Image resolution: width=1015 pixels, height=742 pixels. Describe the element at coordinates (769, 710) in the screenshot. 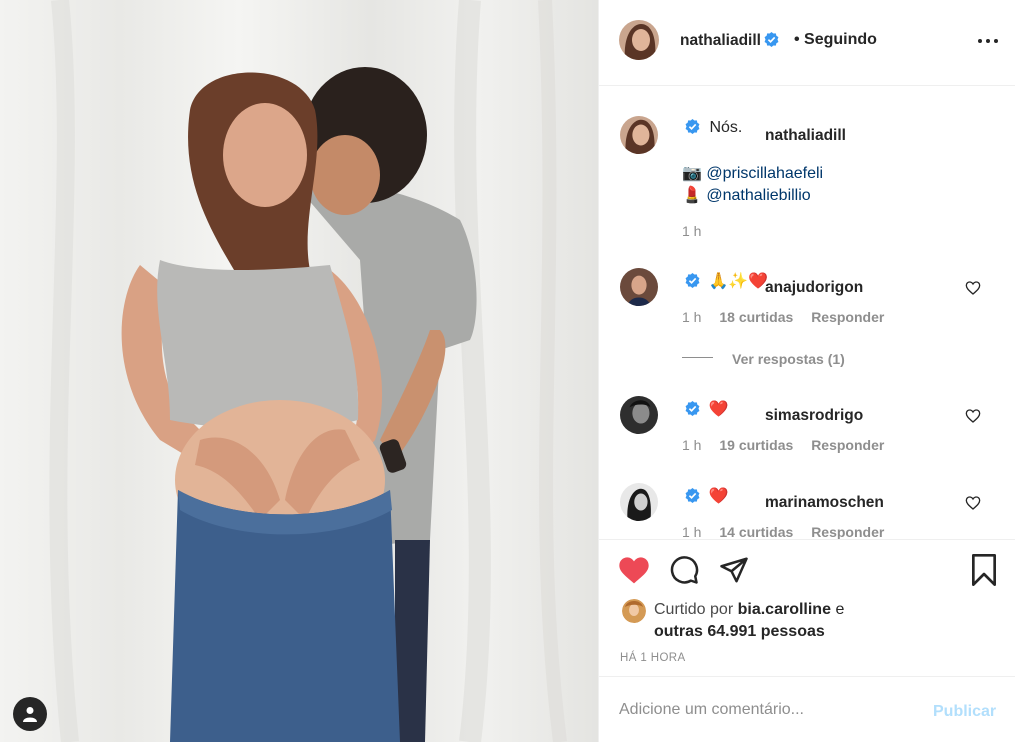

I see `comment-input` at that location.